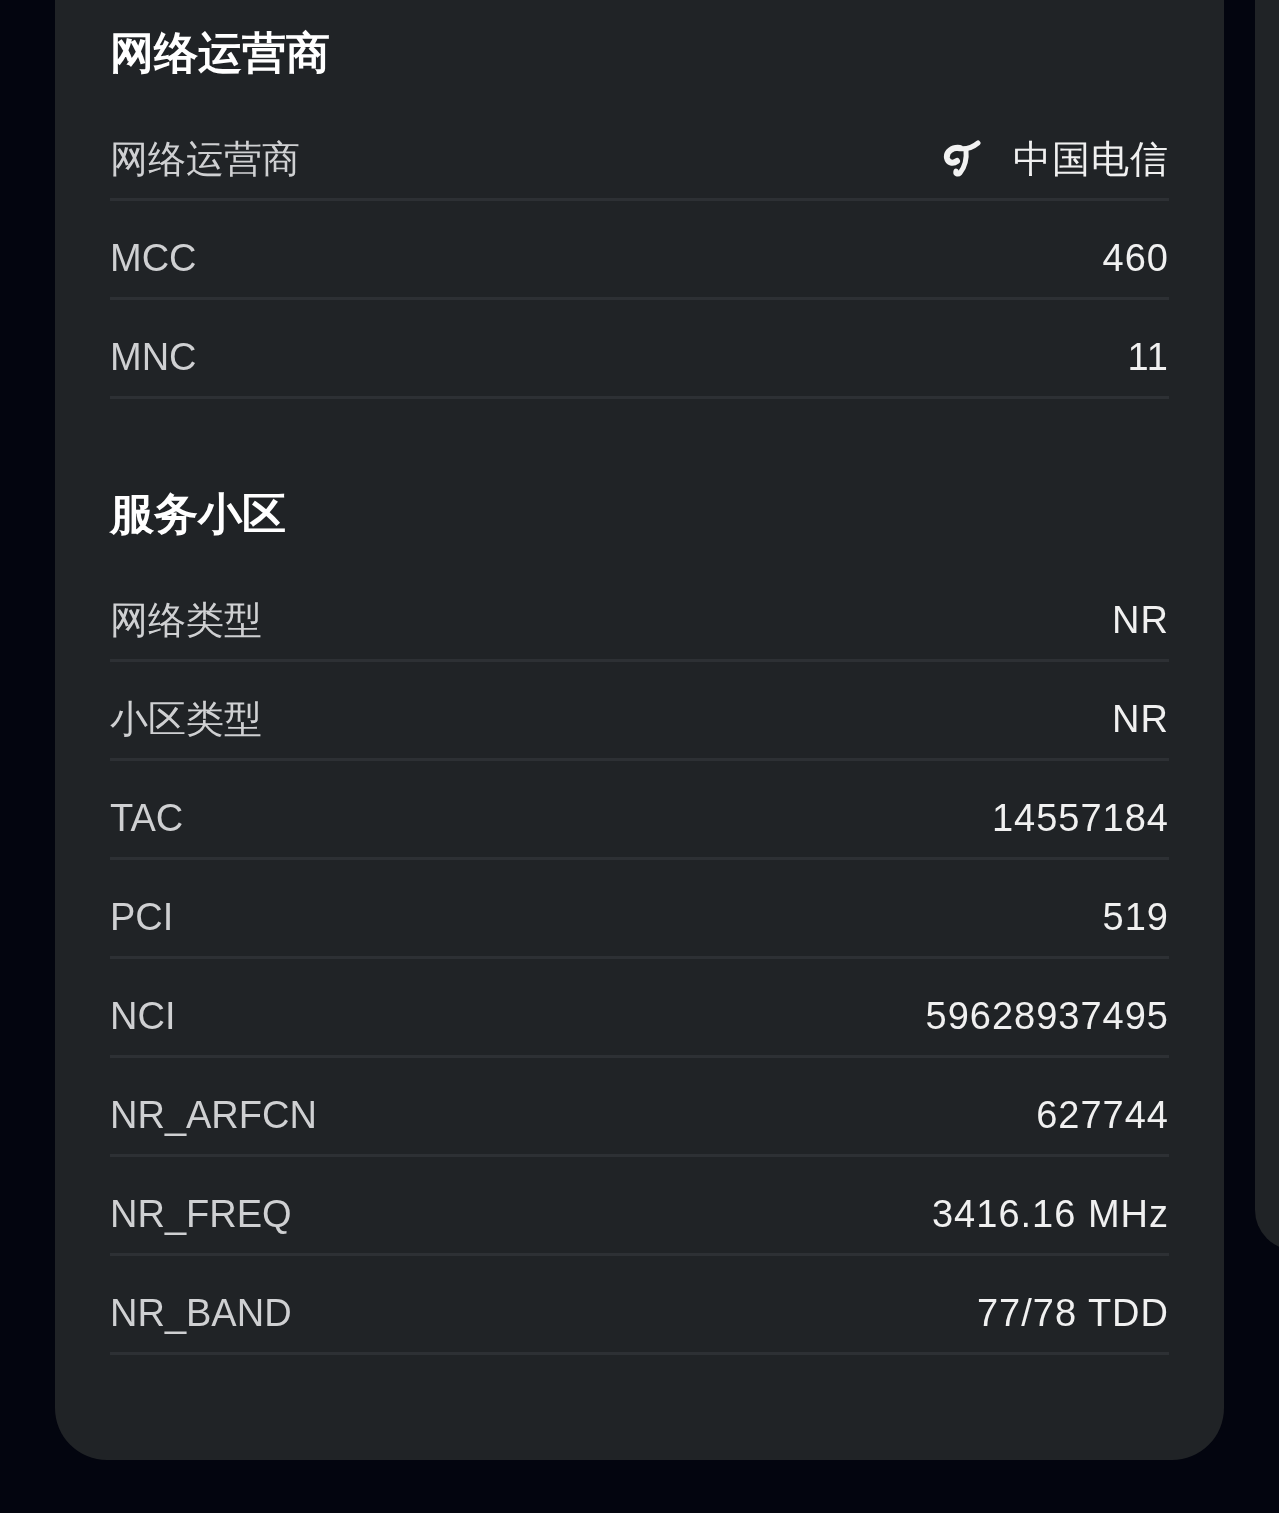 Image resolution: width=1279 pixels, height=1513 pixels. Describe the element at coordinates (143, 1016) in the screenshot. I see `row-label: NCI` at that location.